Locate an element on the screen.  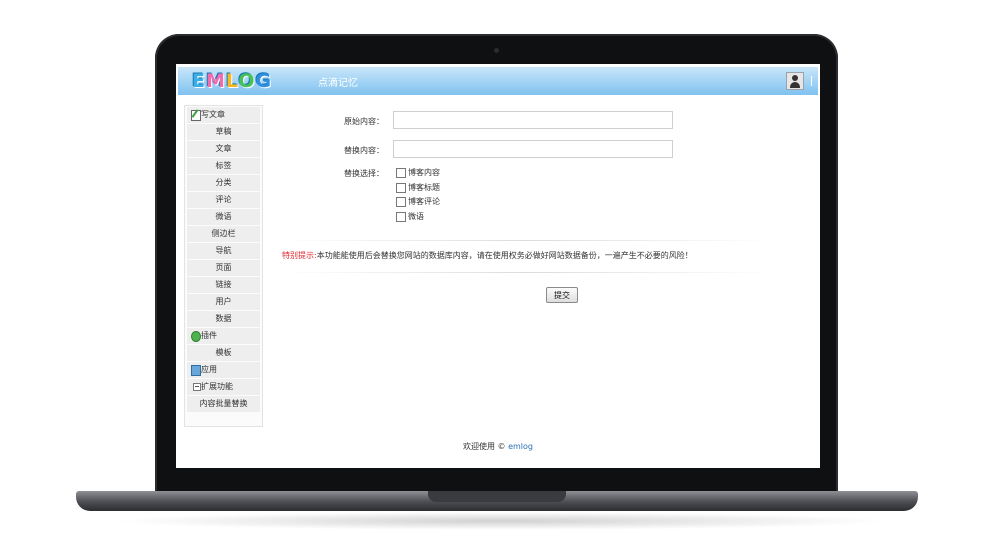
emlog-logo: EMLOG is located at coordinates (232, 81).